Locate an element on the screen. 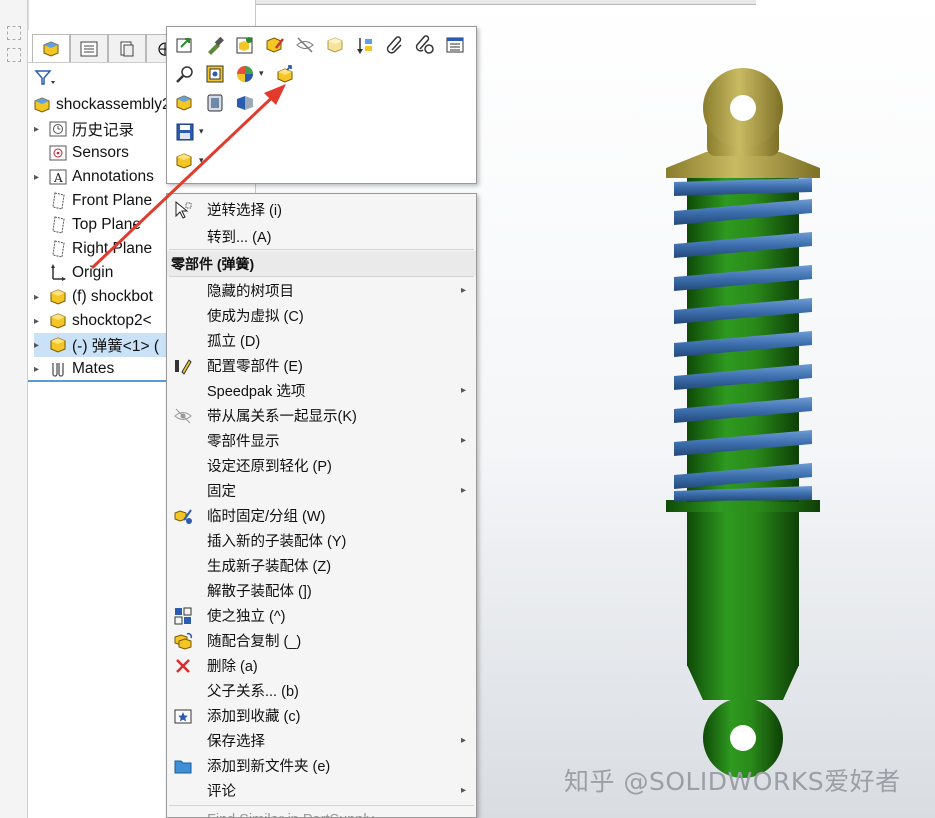 The width and height of the screenshot is (935, 818). menu-item-label: 临时固定/分组 (W) is located at coordinates (266, 517).